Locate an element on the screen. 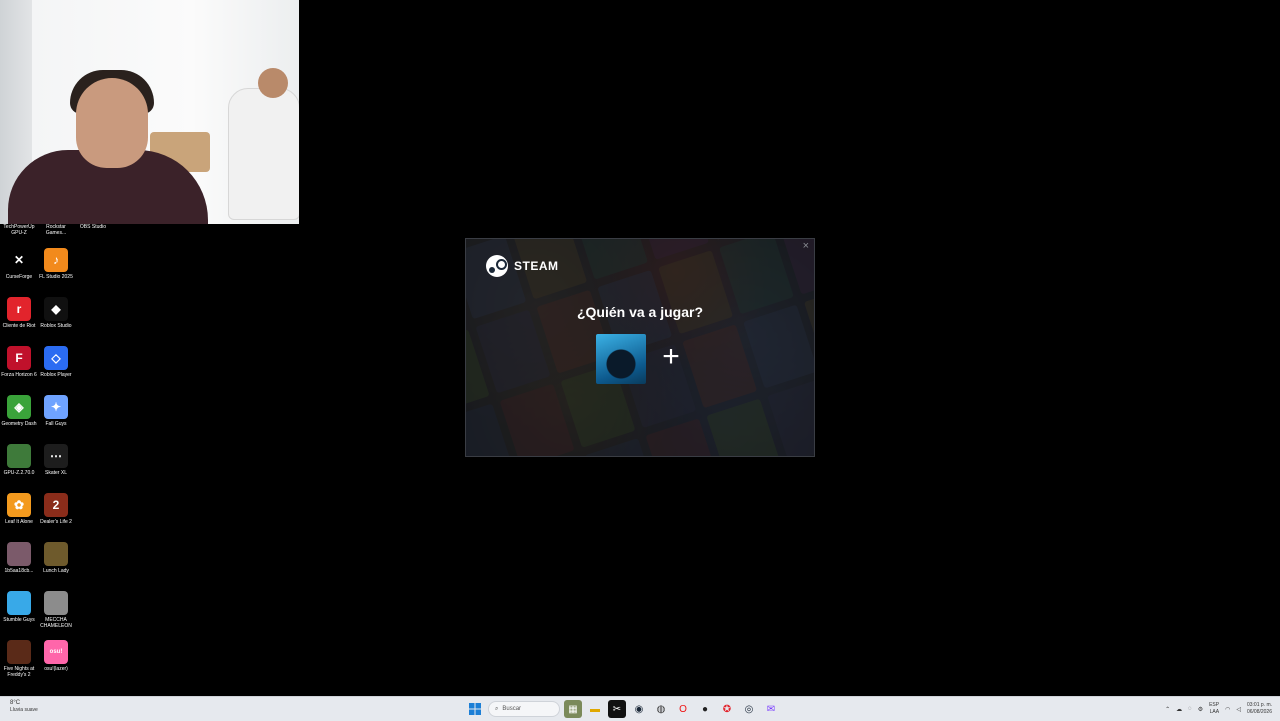  desktop-icon-label: Stumble Guys is located at coordinates (19, 620).